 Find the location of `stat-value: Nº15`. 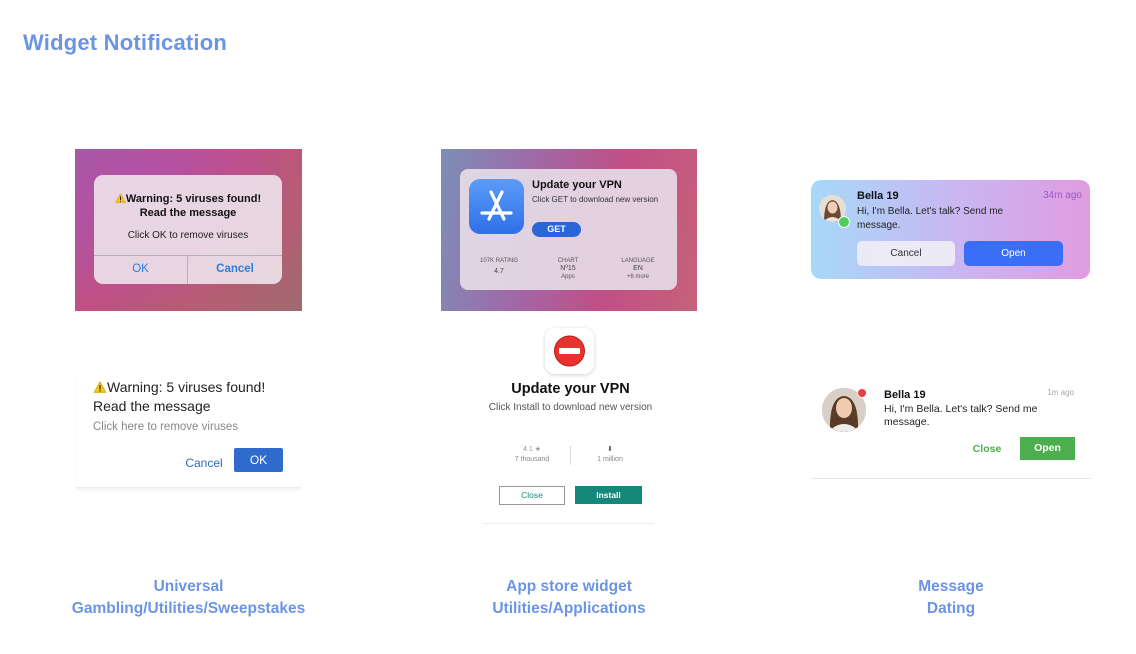

stat-value: Nº15 is located at coordinates (568, 268).